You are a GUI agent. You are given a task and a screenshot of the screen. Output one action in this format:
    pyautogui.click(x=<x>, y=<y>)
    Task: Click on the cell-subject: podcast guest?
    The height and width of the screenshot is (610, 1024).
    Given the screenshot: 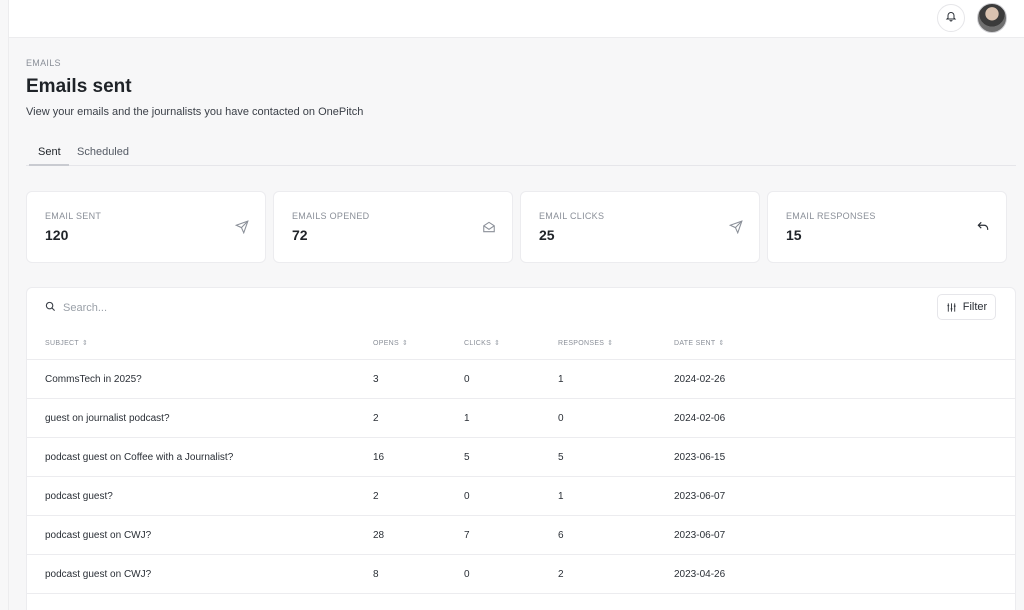 What is the action you would take?
    pyautogui.click(x=79, y=496)
    